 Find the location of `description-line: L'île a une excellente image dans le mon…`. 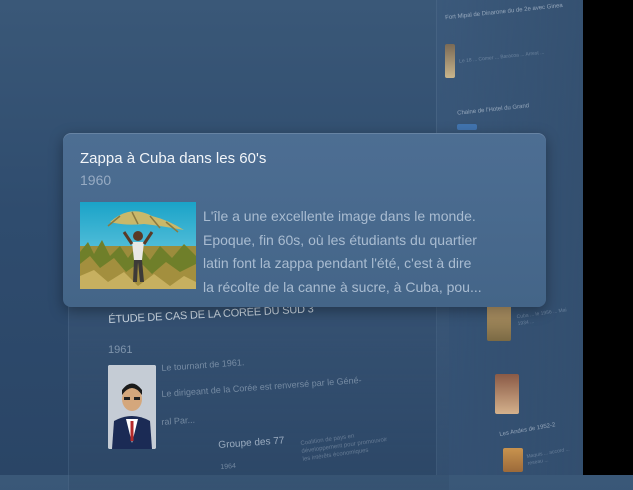

description-line: L'île a une excellente image dans le mon… is located at coordinates (339, 216).